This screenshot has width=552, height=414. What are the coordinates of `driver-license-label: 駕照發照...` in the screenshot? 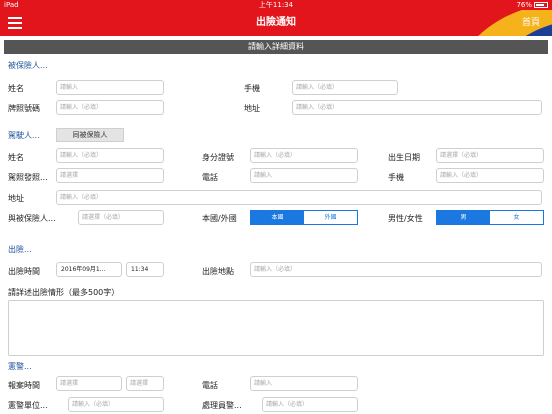 It's located at (28, 177).